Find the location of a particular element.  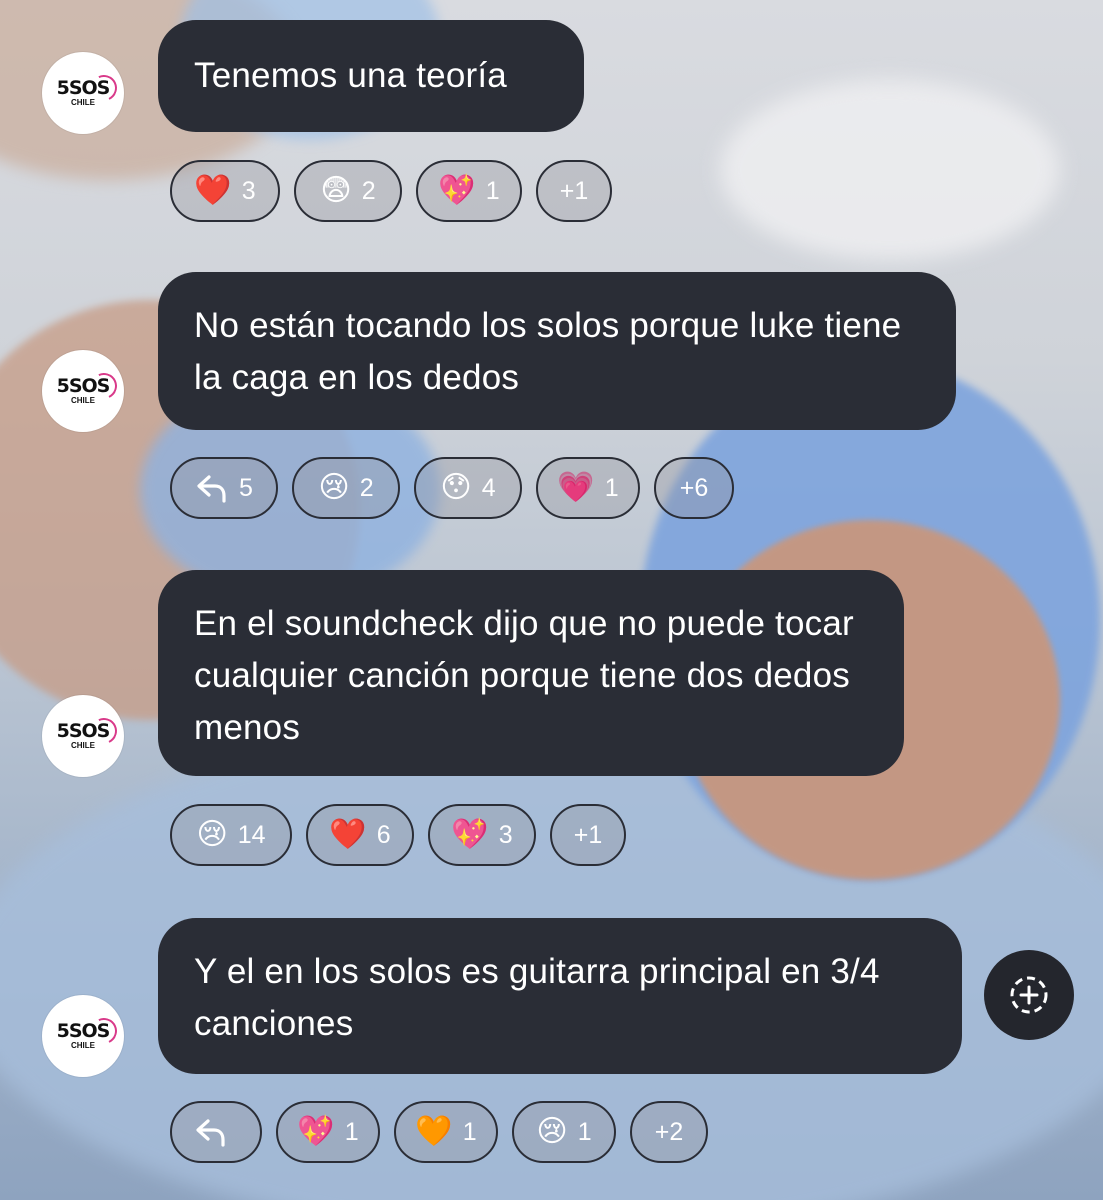

message-bubble: Tenemos una teoría is located at coordinates (371, 76).